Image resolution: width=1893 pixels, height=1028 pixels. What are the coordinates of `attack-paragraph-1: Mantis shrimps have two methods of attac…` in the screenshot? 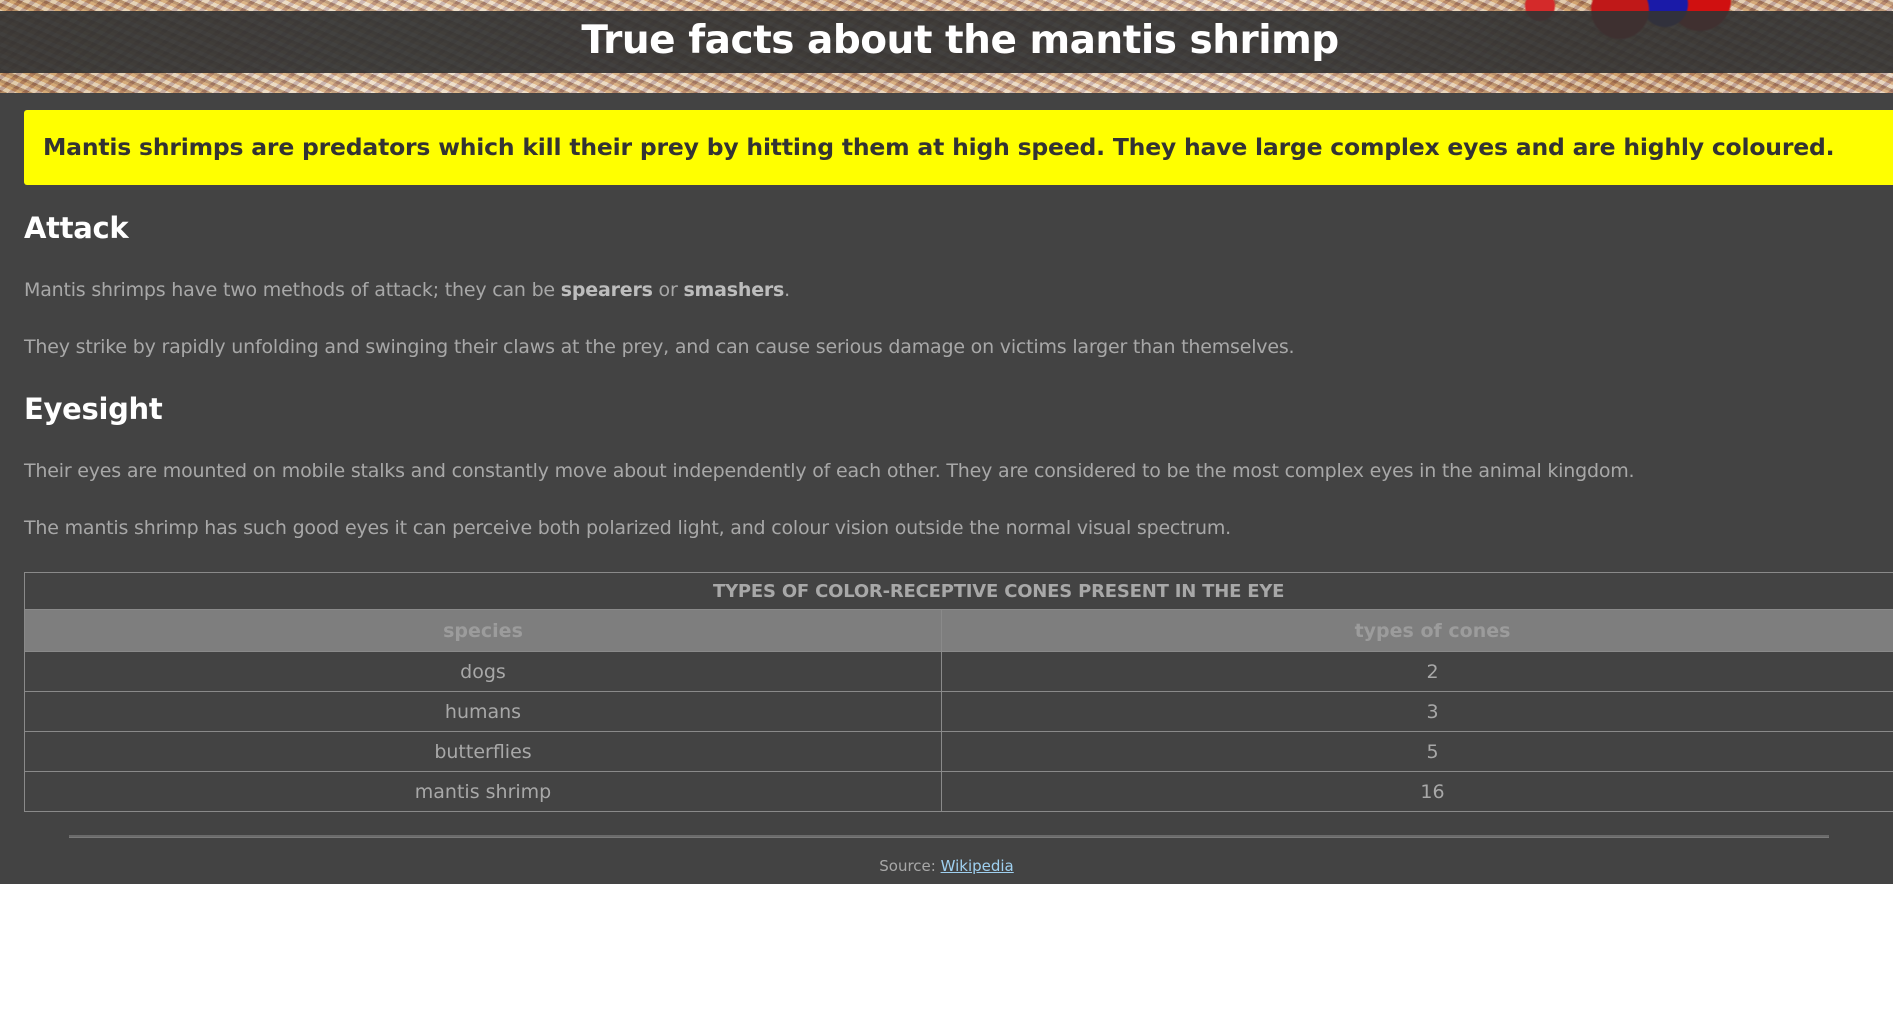 It's located at (407, 290).